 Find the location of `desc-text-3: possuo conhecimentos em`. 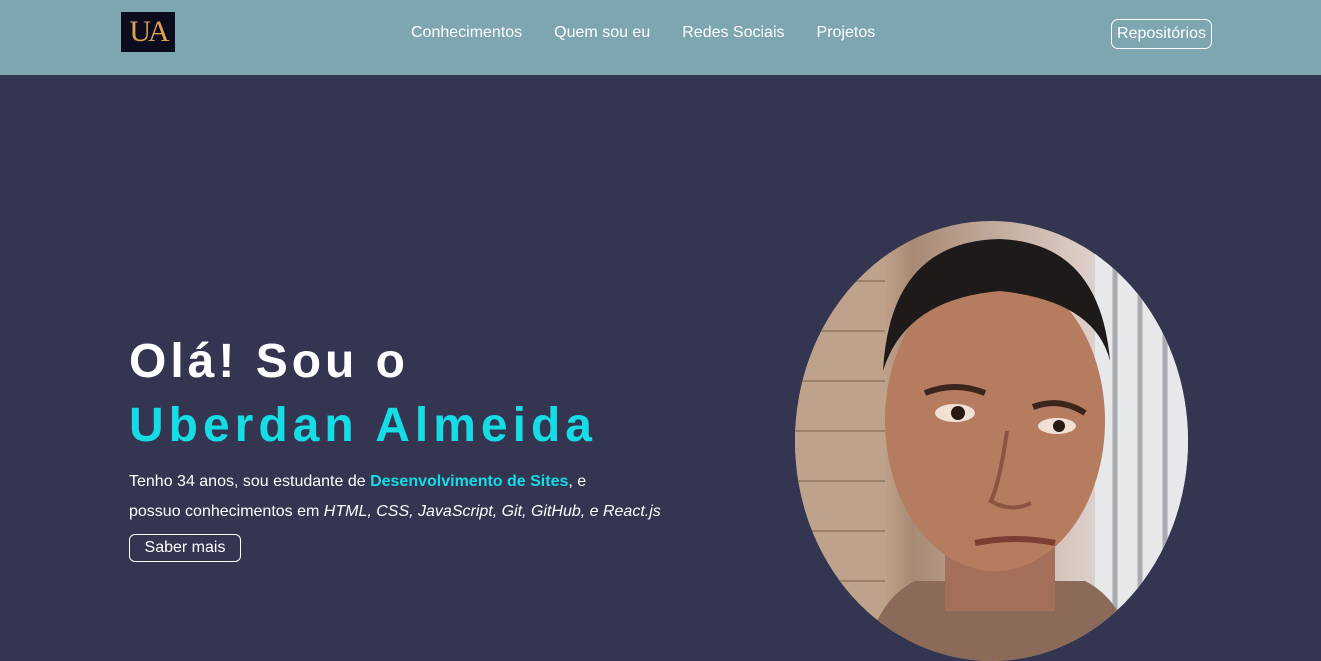

desc-text-3: possuo conhecimentos em is located at coordinates (226, 511).